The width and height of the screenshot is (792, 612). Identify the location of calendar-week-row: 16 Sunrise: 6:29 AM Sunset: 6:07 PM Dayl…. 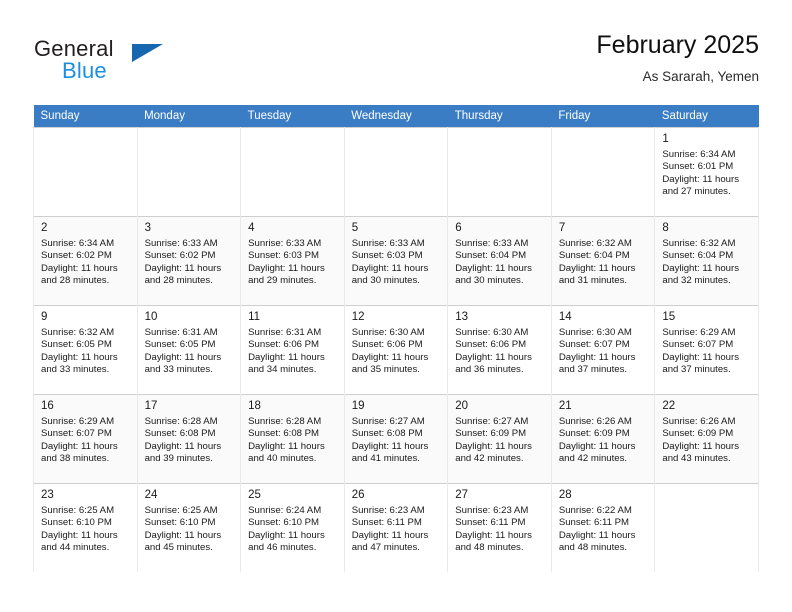
(396, 439).